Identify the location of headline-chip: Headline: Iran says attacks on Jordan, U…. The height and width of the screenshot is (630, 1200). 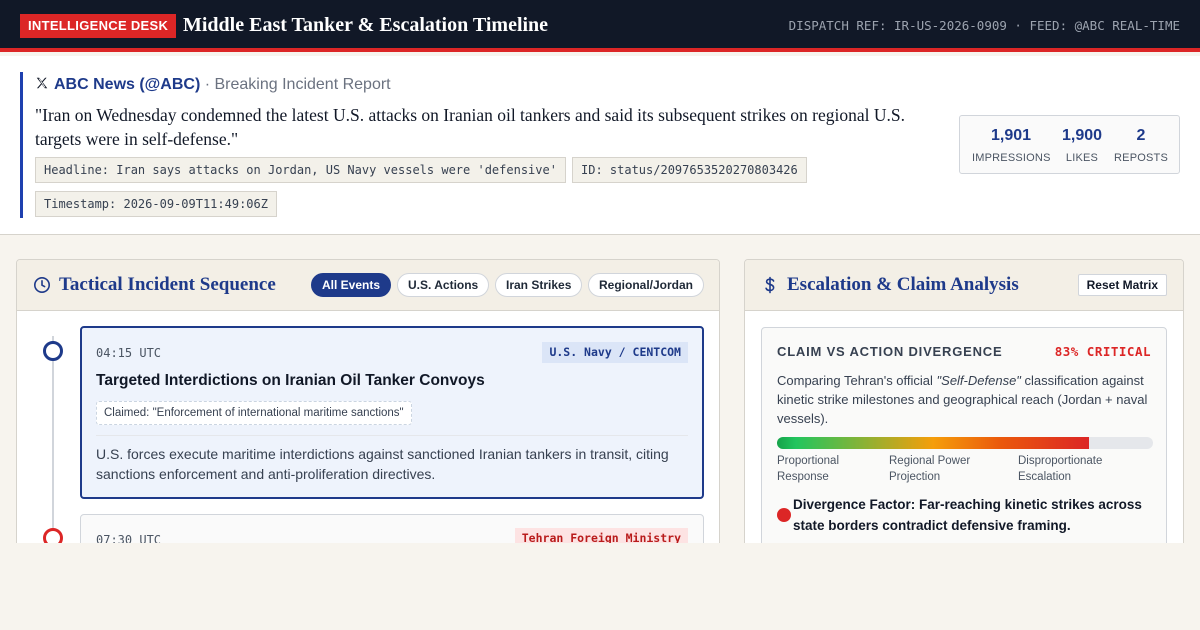
(300, 170).